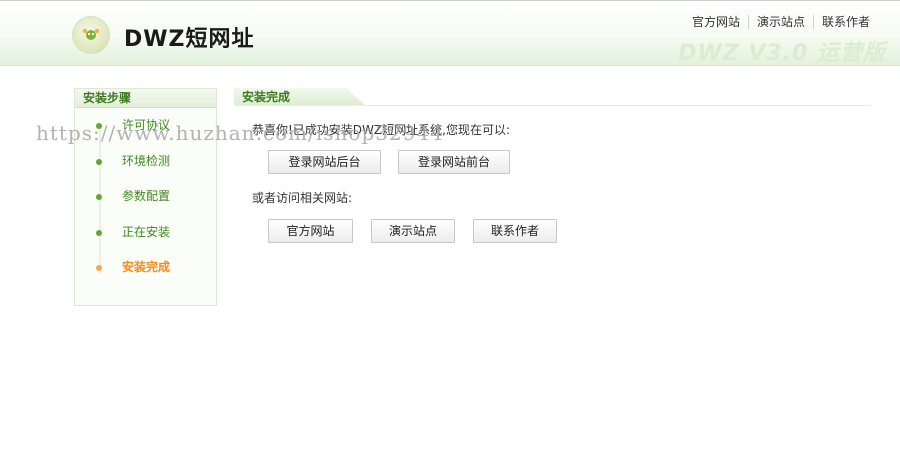  What do you see at coordinates (381, 130) in the screenshot?
I see `success-message: 恭喜你!已成功安装DWZ短网址系统,您现在可以:` at bounding box center [381, 130].